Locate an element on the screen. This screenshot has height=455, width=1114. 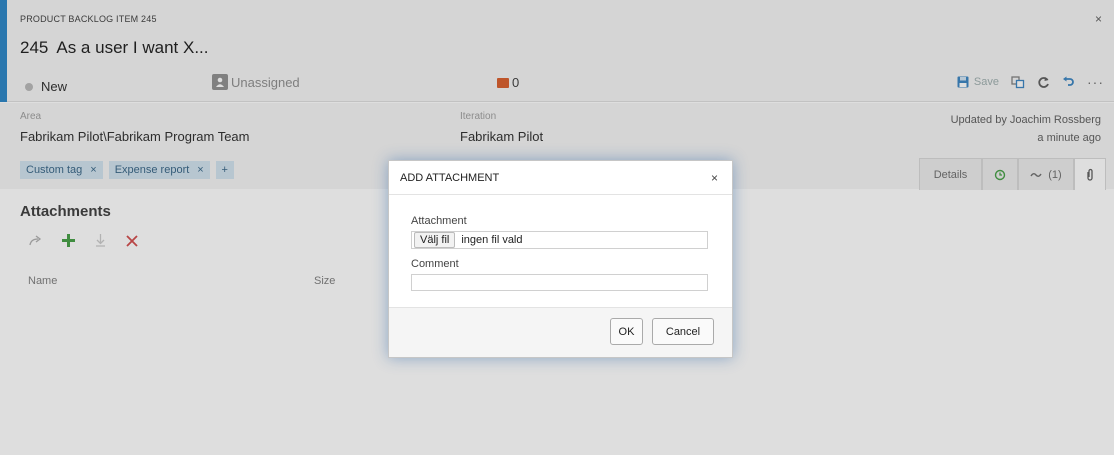
ok-button: OK is located at coordinates (626, 331).